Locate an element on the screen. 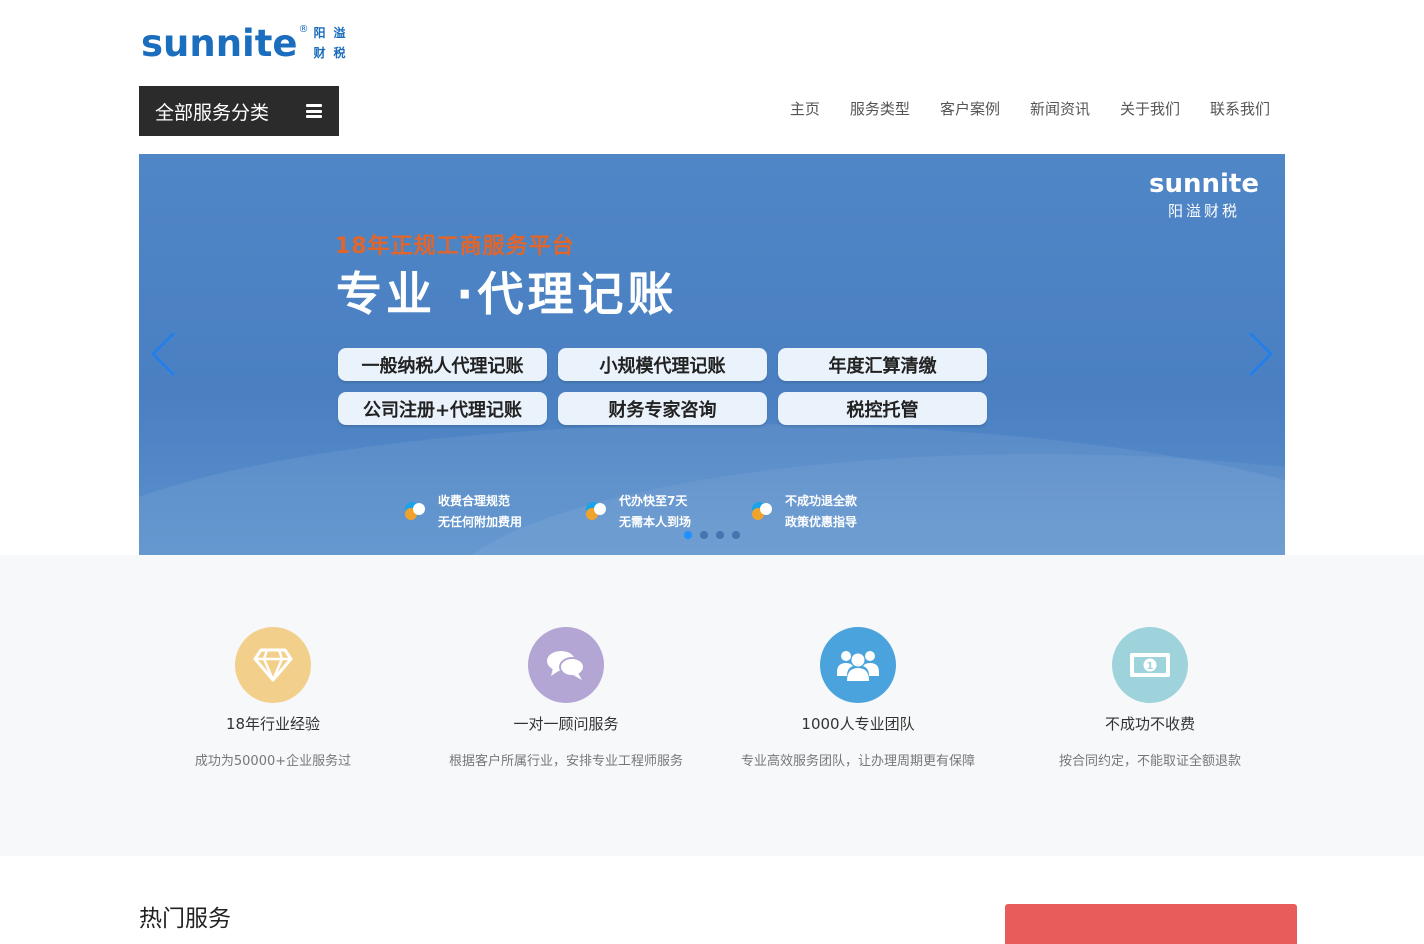 Image resolution: width=1424 pixels, height=944 pixels. banner-headline: 专业 ·代理记账 is located at coordinates (507, 294).